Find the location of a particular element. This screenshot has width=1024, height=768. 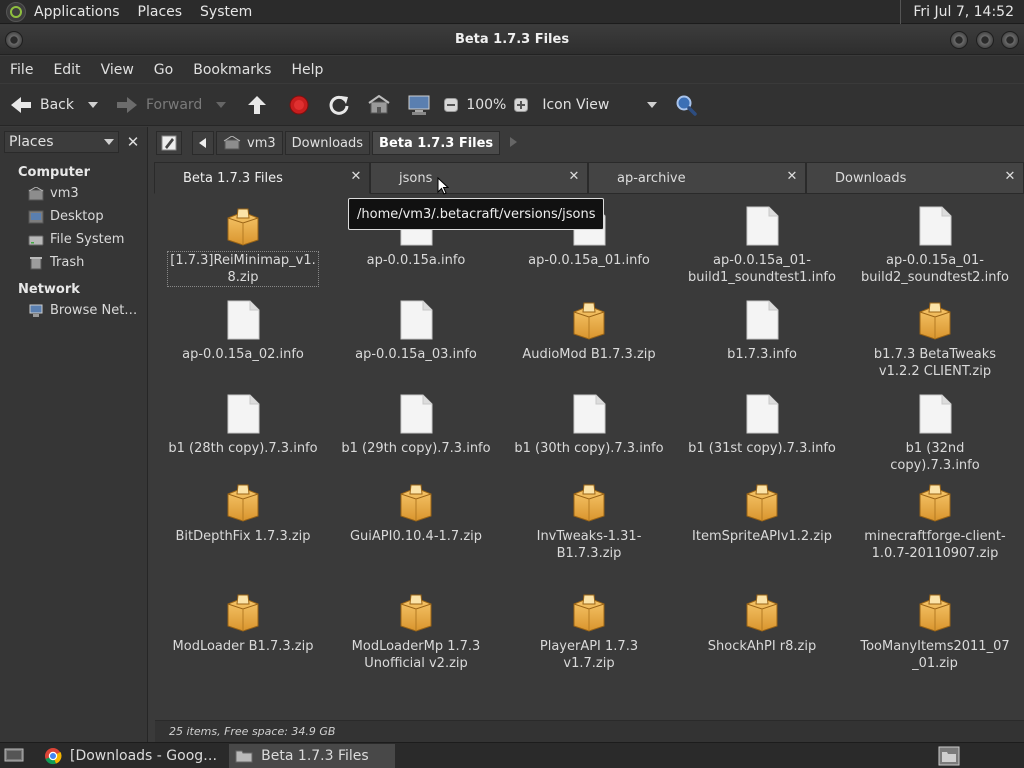

breadcrumb-vm3: vm3 is located at coordinates (249, 143).